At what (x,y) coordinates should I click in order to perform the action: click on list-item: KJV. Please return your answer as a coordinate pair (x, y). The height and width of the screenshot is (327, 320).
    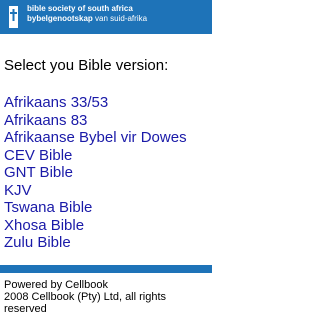
    Looking at the image, I should click on (95, 191).